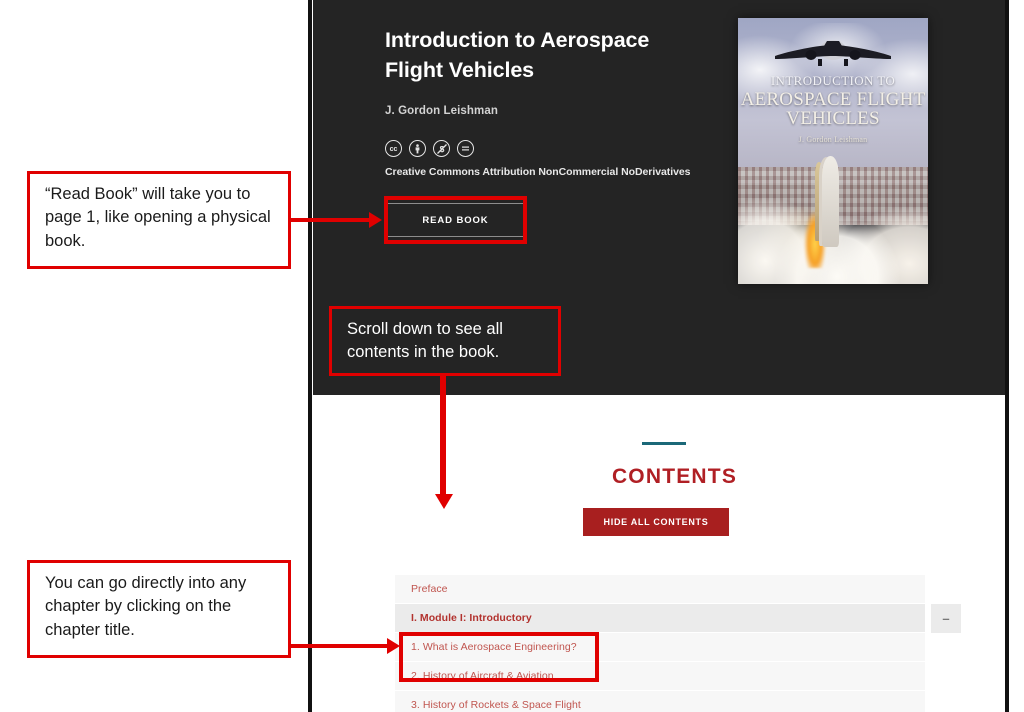 Image resolution: width=1024 pixels, height=712 pixels. What do you see at coordinates (664, 443) in the screenshot?
I see `section-divider-rule` at bounding box center [664, 443].